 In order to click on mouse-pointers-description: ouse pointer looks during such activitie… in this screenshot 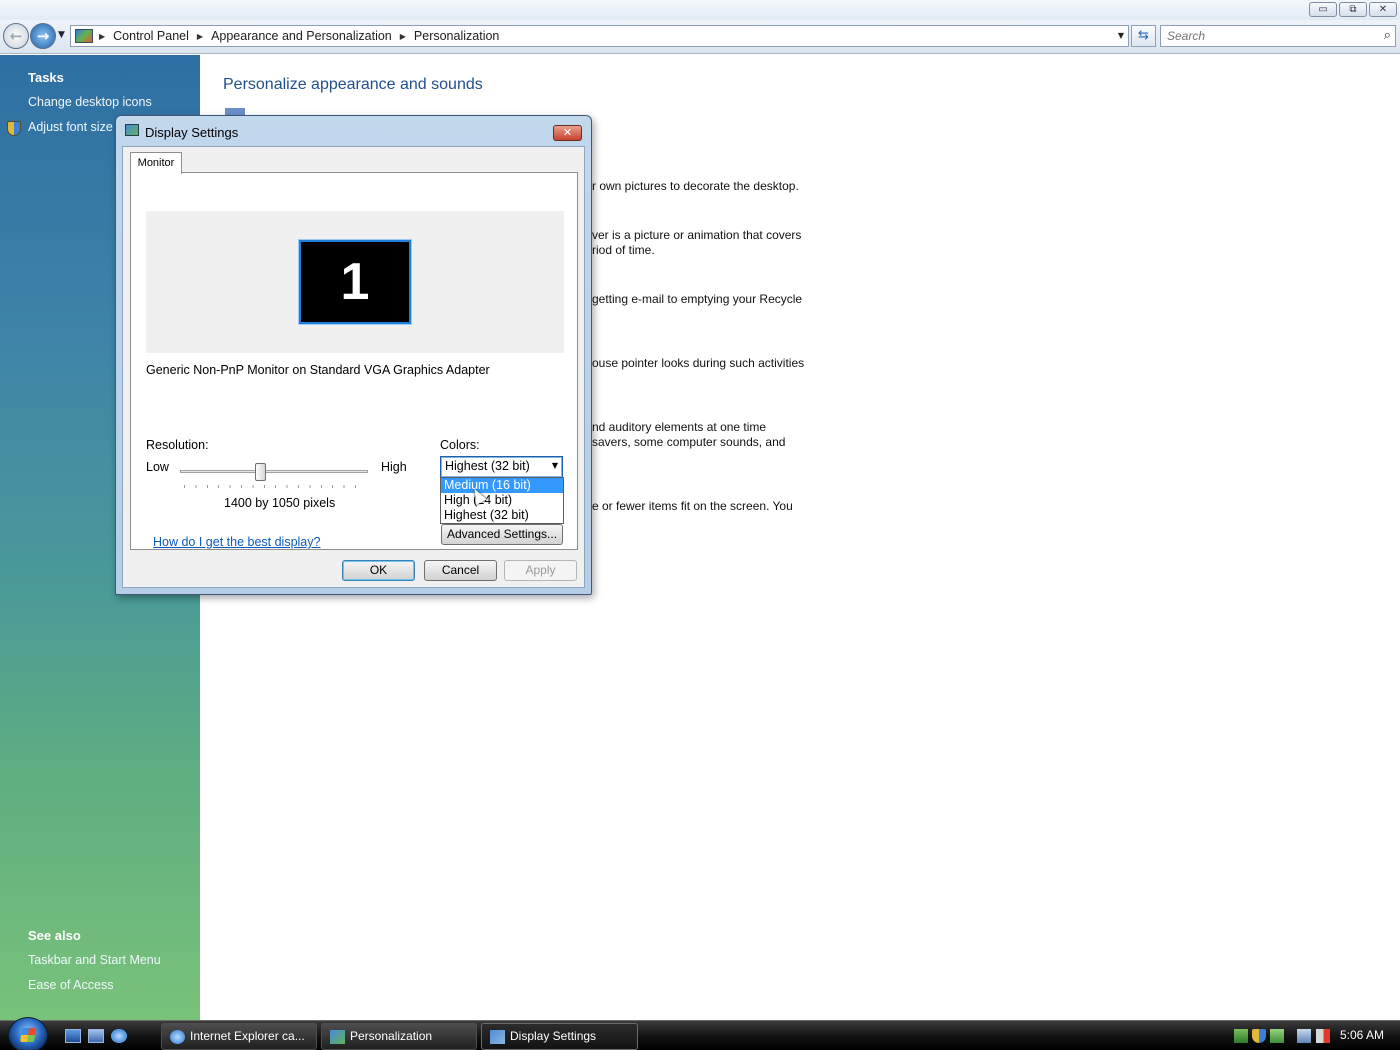, I will do `click(698, 363)`.